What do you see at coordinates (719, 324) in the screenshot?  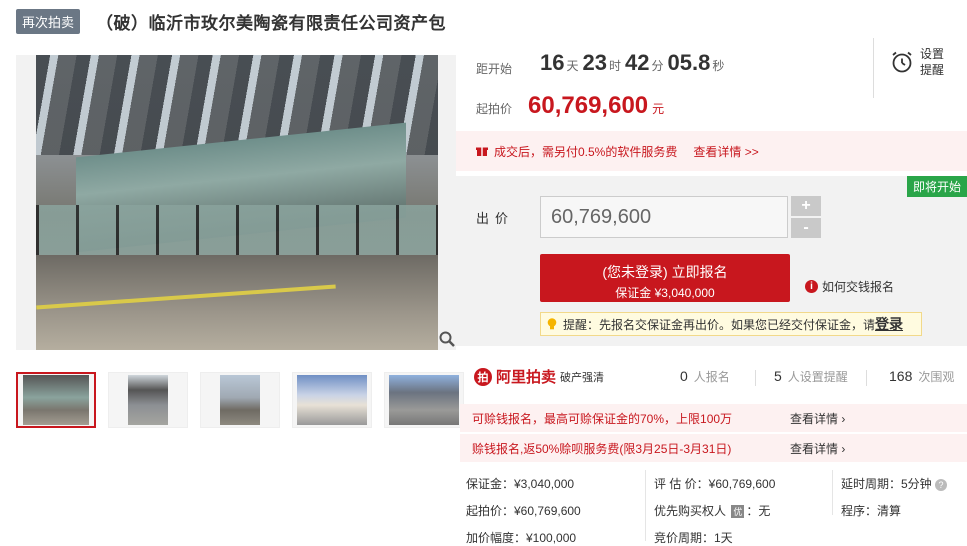 I see `login-tip-text: 提醒：先报名交保证金再出价。如果您已经交付保证金，请` at bounding box center [719, 324].